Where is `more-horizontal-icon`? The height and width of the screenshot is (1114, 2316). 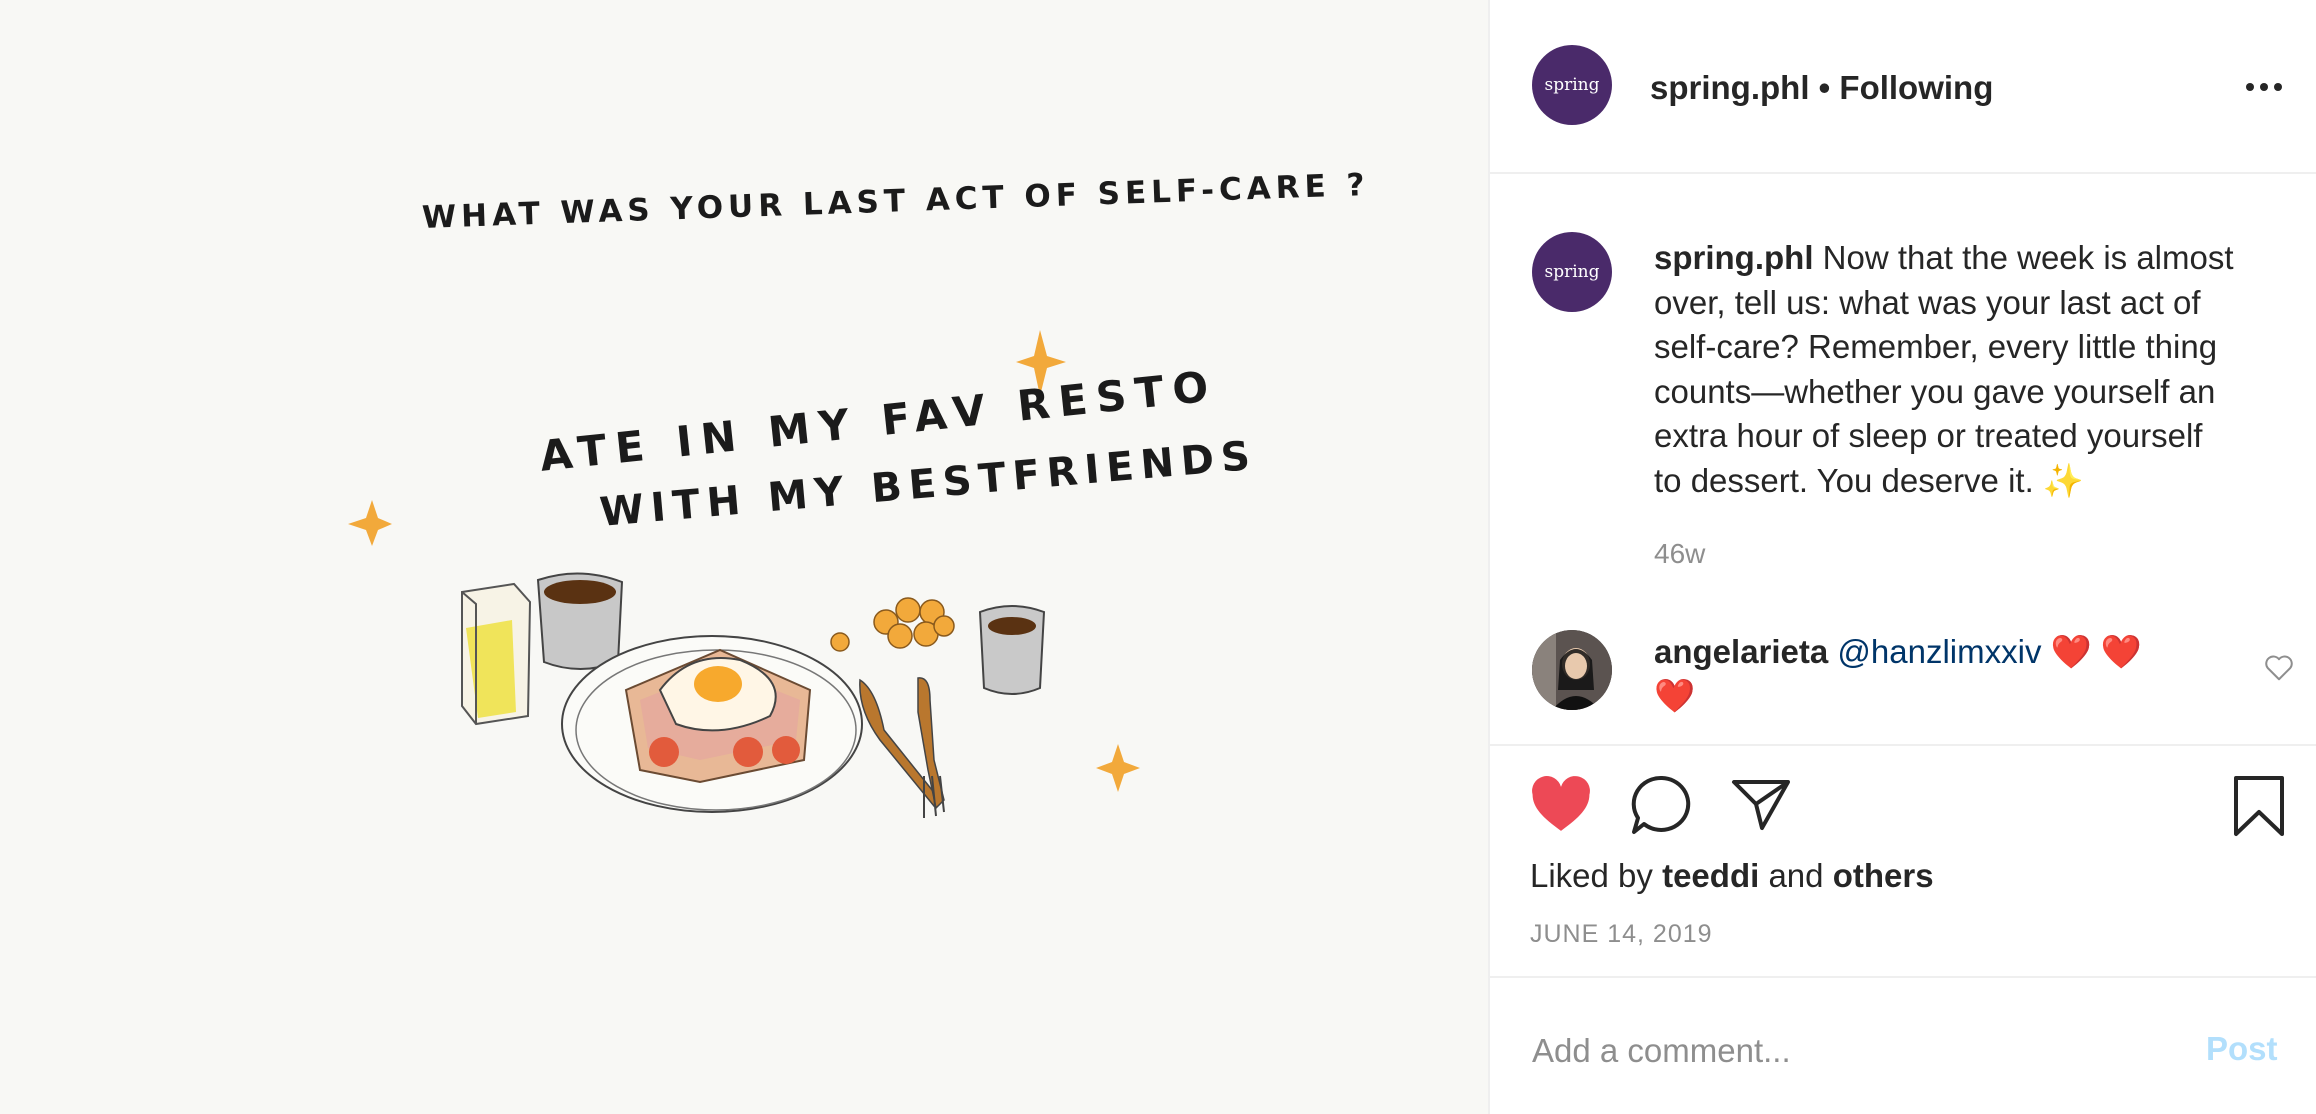
more-horizontal-icon is located at coordinates (2264, 86).